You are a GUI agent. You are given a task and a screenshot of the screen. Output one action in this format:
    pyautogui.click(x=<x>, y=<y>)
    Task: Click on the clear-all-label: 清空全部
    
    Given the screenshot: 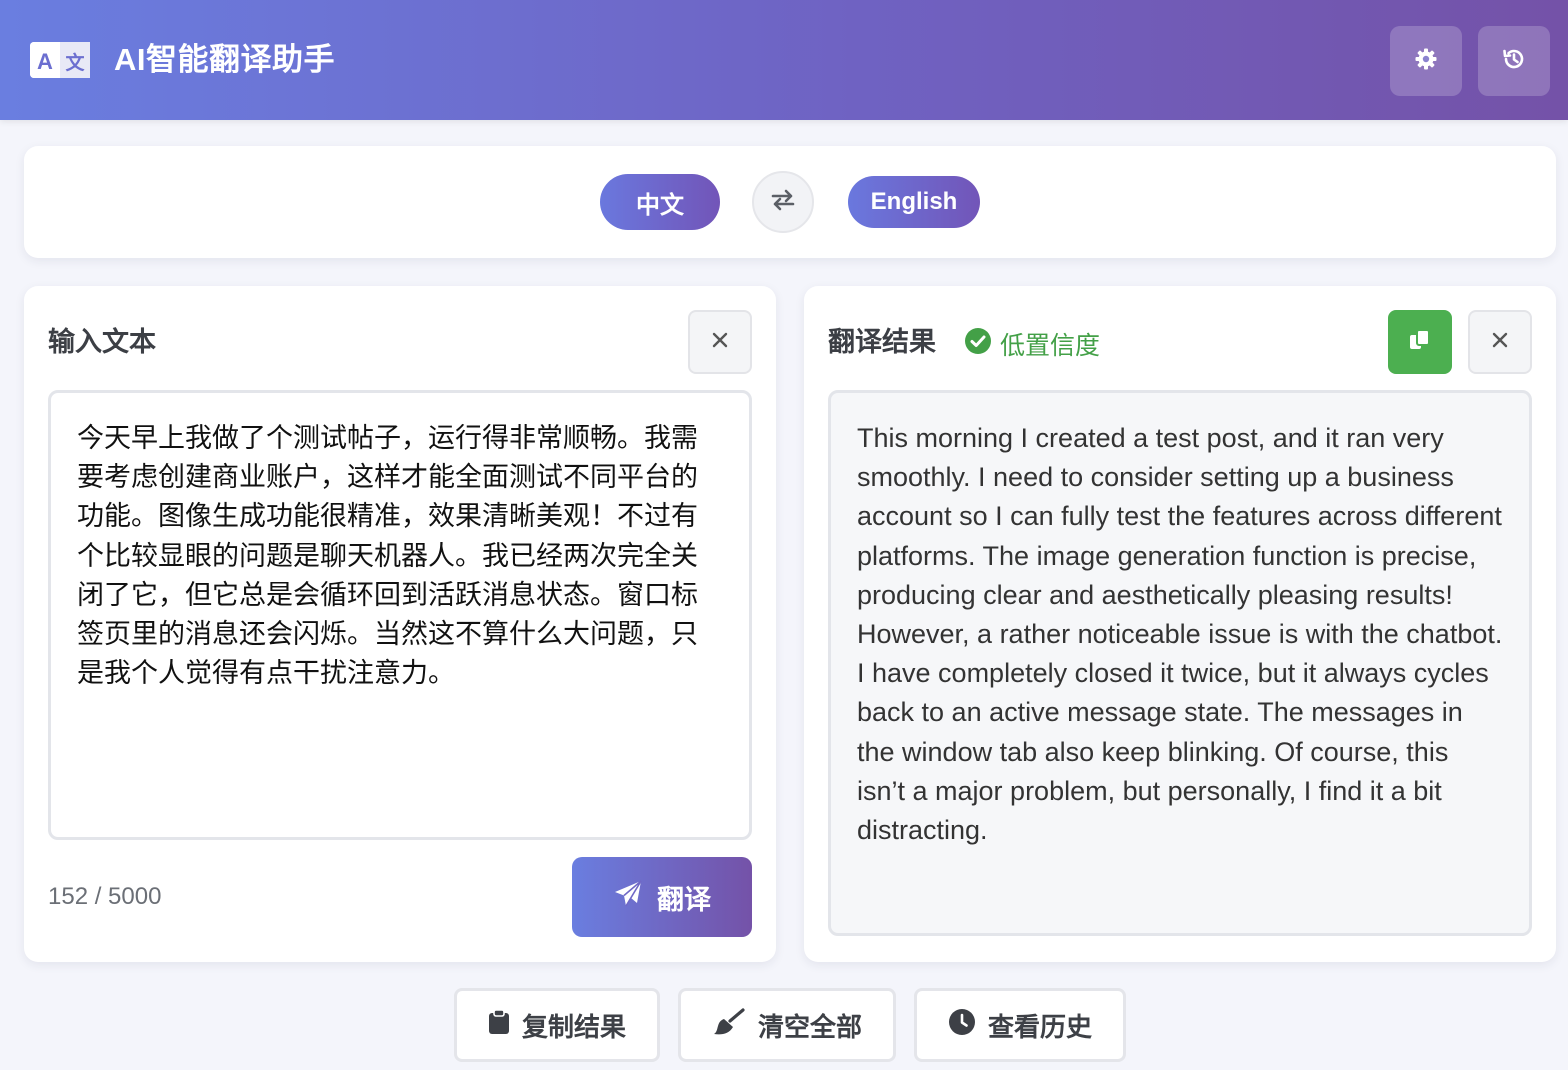 What is the action you would take?
    pyautogui.click(x=809, y=1026)
    